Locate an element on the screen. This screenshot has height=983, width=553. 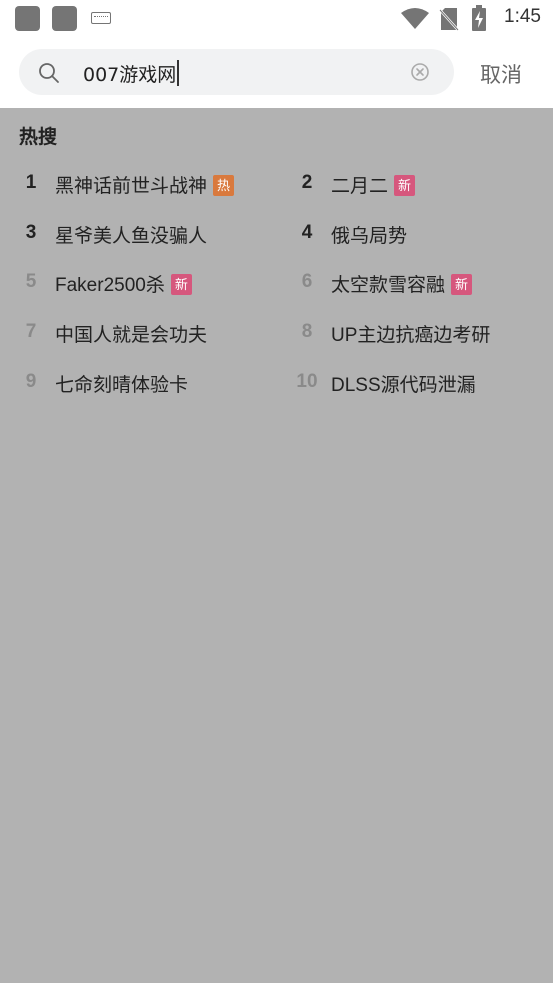
hot-search-text: 七命刻晴体验卡 is located at coordinates (122, 385).